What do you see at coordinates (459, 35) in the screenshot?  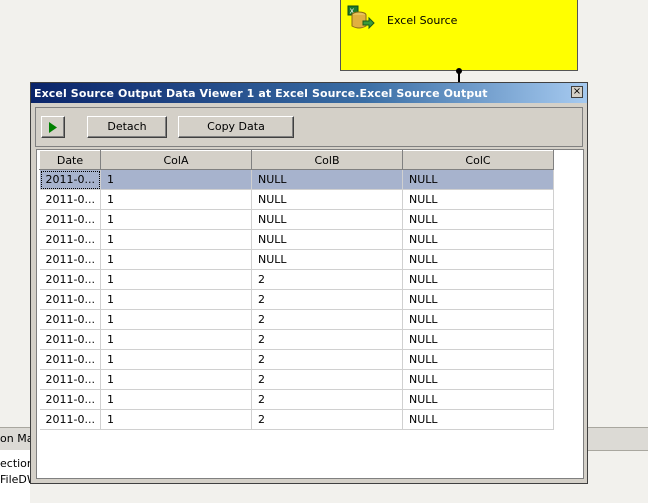 I see `excel-source-component: X Excel Source` at bounding box center [459, 35].